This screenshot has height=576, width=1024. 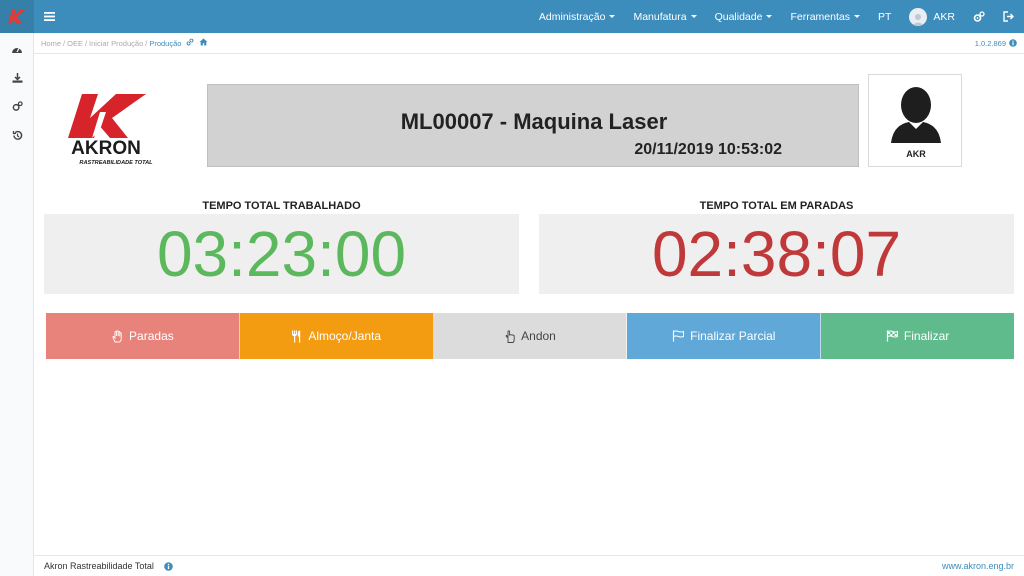 I want to click on dashboard-icon, so click(x=17, y=49).